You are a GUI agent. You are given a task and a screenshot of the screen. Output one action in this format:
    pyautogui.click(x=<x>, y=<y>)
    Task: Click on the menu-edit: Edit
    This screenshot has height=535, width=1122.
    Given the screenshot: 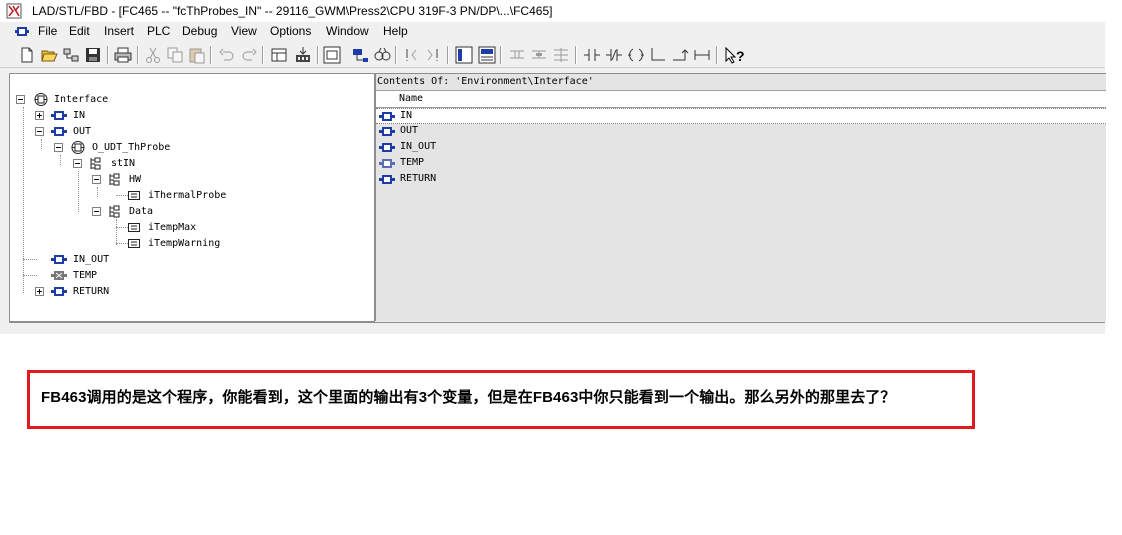 What is the action you would take?
    pyautogui.click(x=79, y=31)
    